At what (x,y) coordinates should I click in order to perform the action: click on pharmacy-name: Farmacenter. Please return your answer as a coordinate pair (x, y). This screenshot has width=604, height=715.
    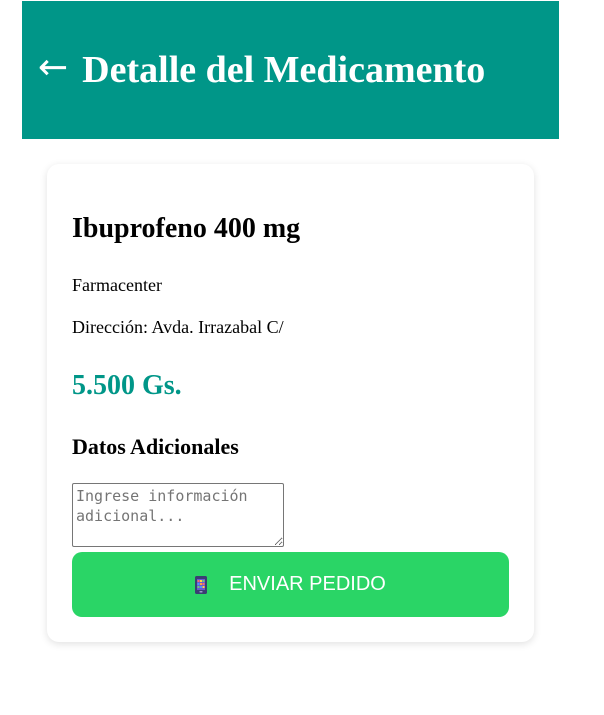
    Looking at the image, I should click on (117, 285).